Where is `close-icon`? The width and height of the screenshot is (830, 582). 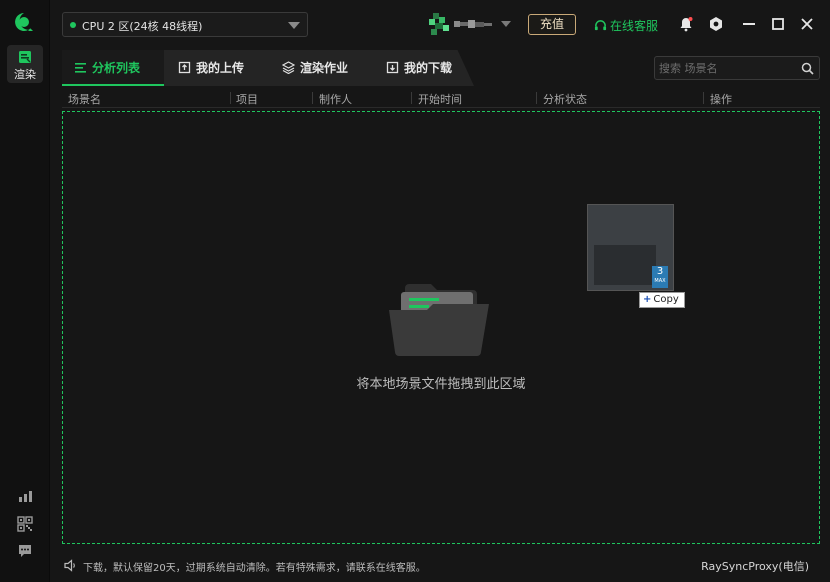
close-icon is located at coordinates (807, 24).